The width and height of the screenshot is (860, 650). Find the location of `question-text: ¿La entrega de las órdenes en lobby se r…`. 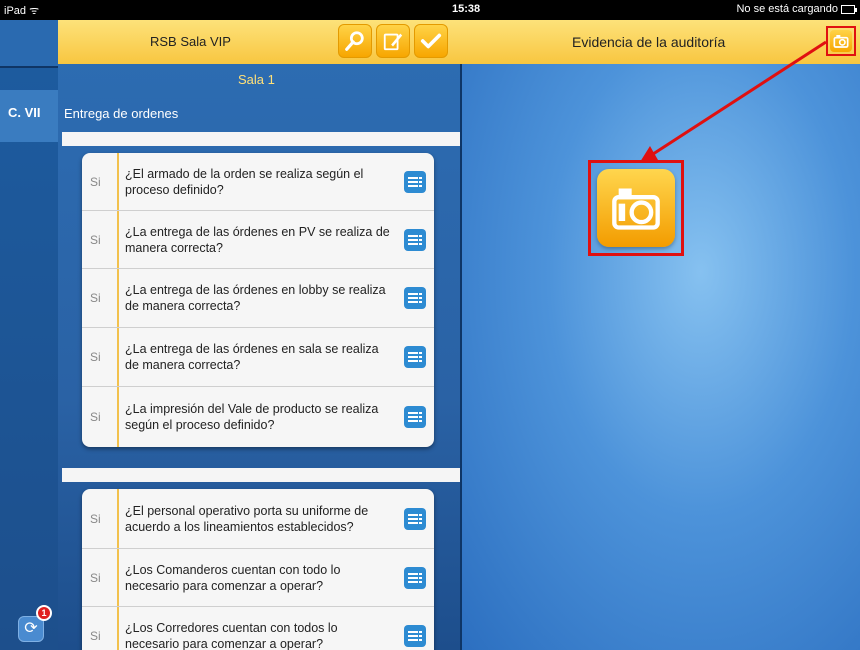

question-text: ¿La entrega de las órdenes en lobby se r… is located at coordinates (255, 298).